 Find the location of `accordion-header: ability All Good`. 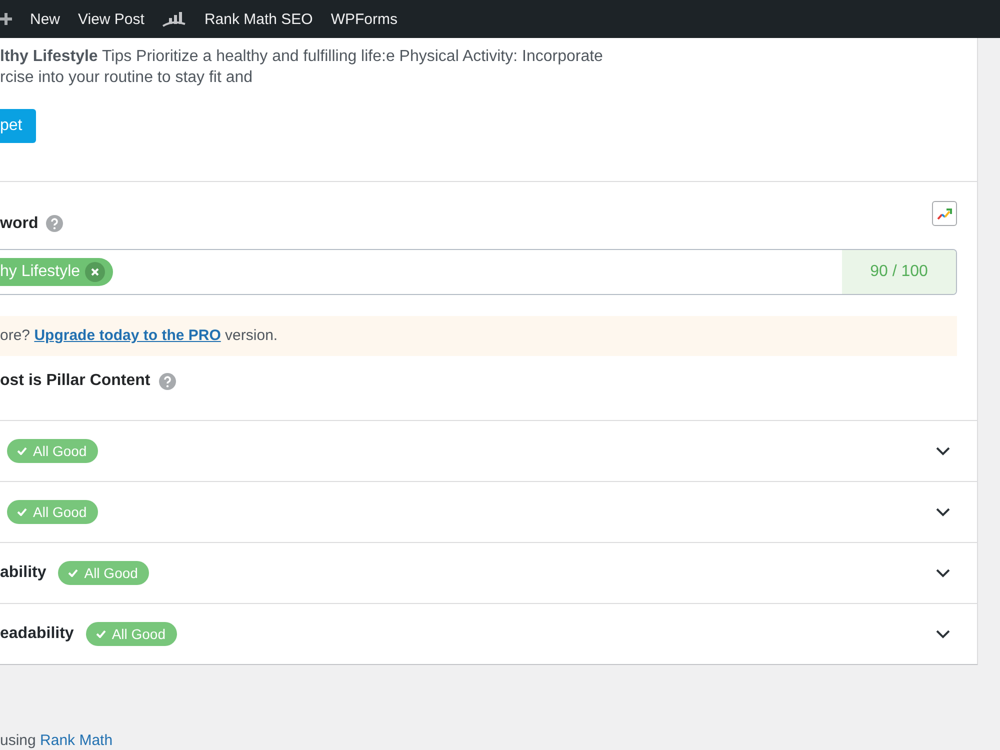

accordion-header: ability All Good is located at coordinates (488, 573).